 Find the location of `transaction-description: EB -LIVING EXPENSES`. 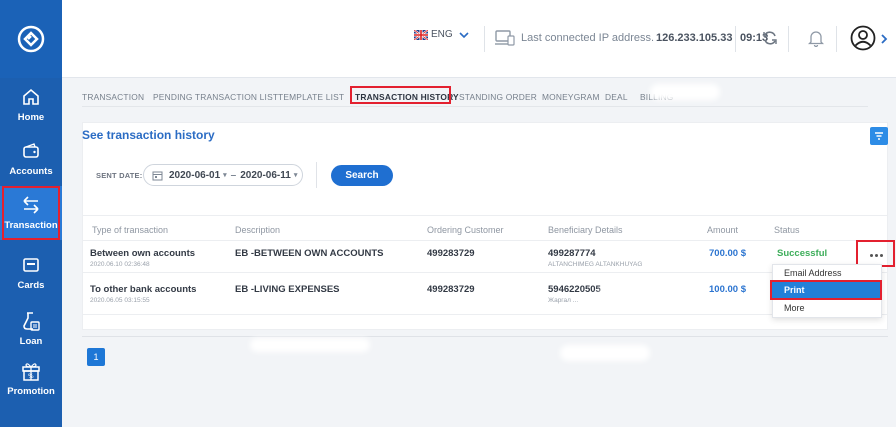

transaction-description: EB -LIVING EXPENSES is located at coordinates (287, 289).